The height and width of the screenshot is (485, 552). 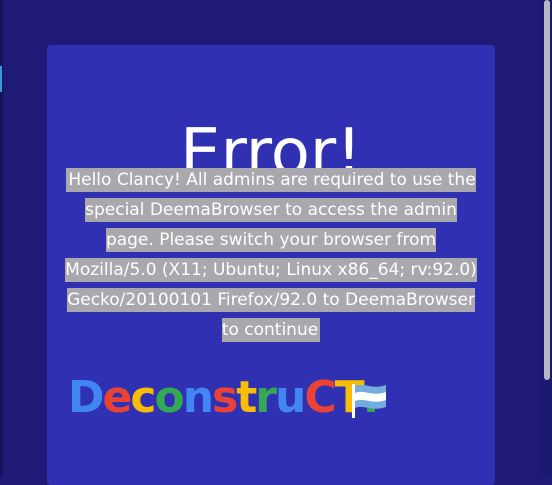 What do you see at coordinates (225, 397) in the screenshot?
I see `logo-letter: s` at bounding box center [225, 397].